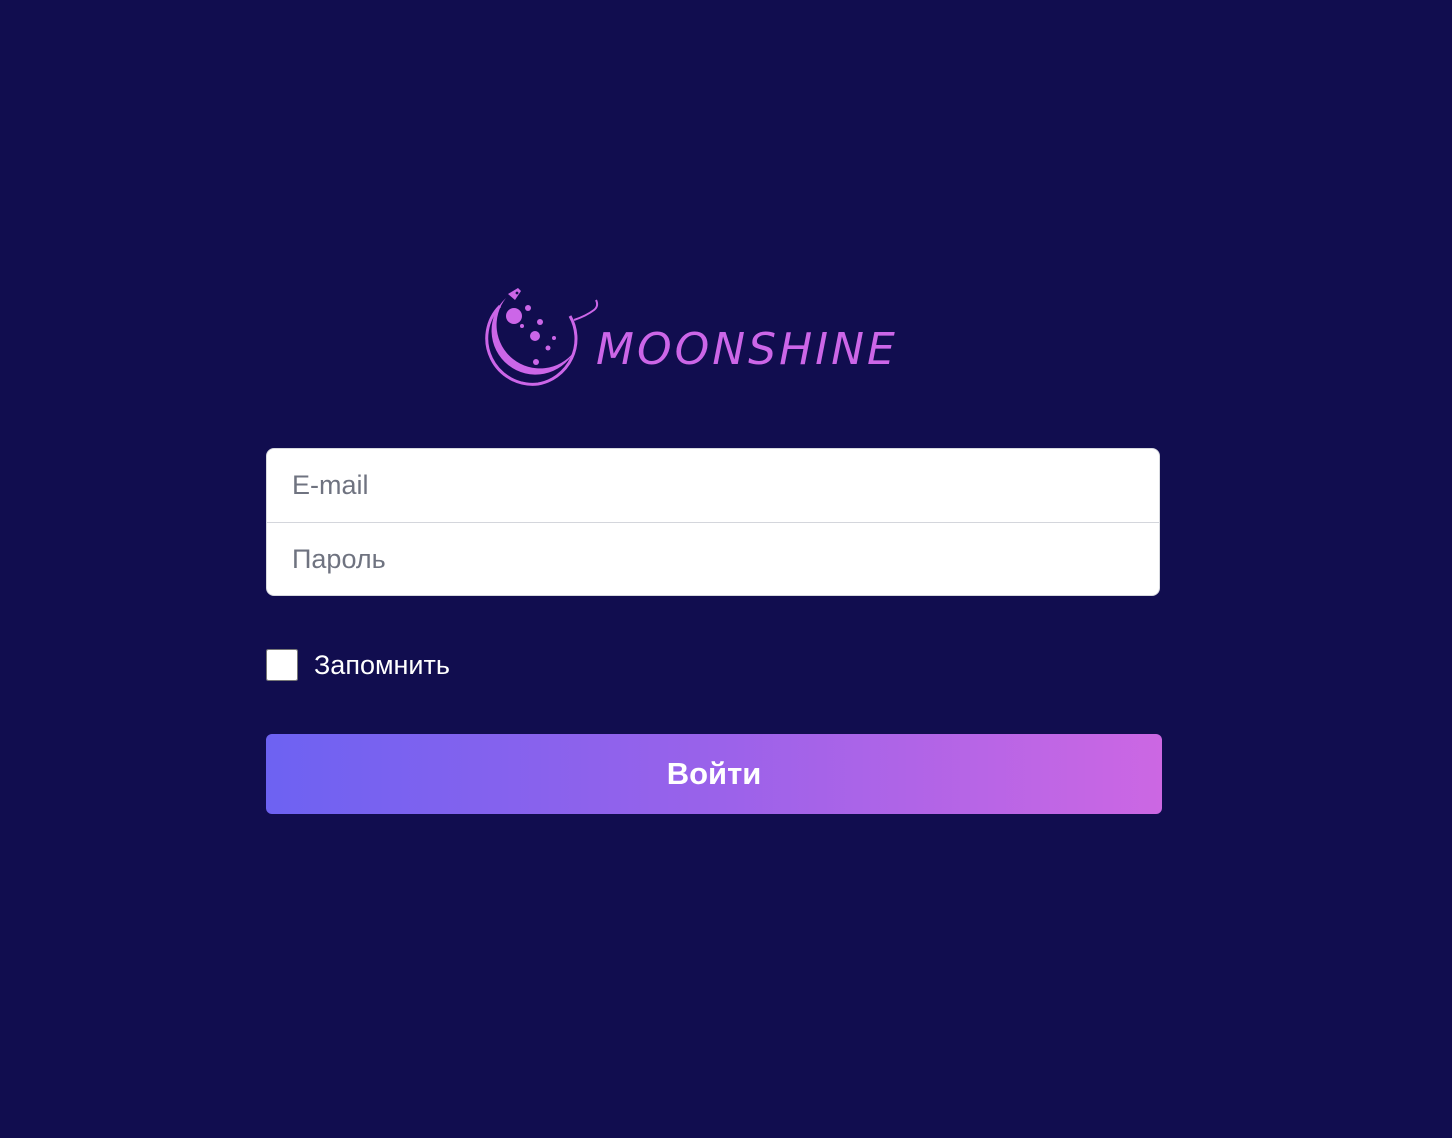 The width and height of the screenshot is (1452, 1138). What do you see at coordinates (282, 665) in the screenshot?
I see `remember-checkbox` at bounding box center [282, 665].